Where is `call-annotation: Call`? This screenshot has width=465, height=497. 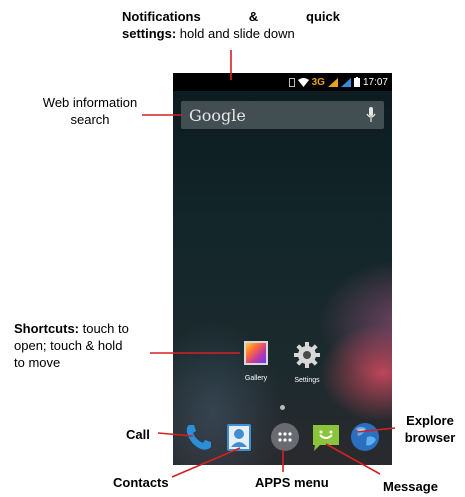
call-annotation: Call is located at coordinates (138, 434).